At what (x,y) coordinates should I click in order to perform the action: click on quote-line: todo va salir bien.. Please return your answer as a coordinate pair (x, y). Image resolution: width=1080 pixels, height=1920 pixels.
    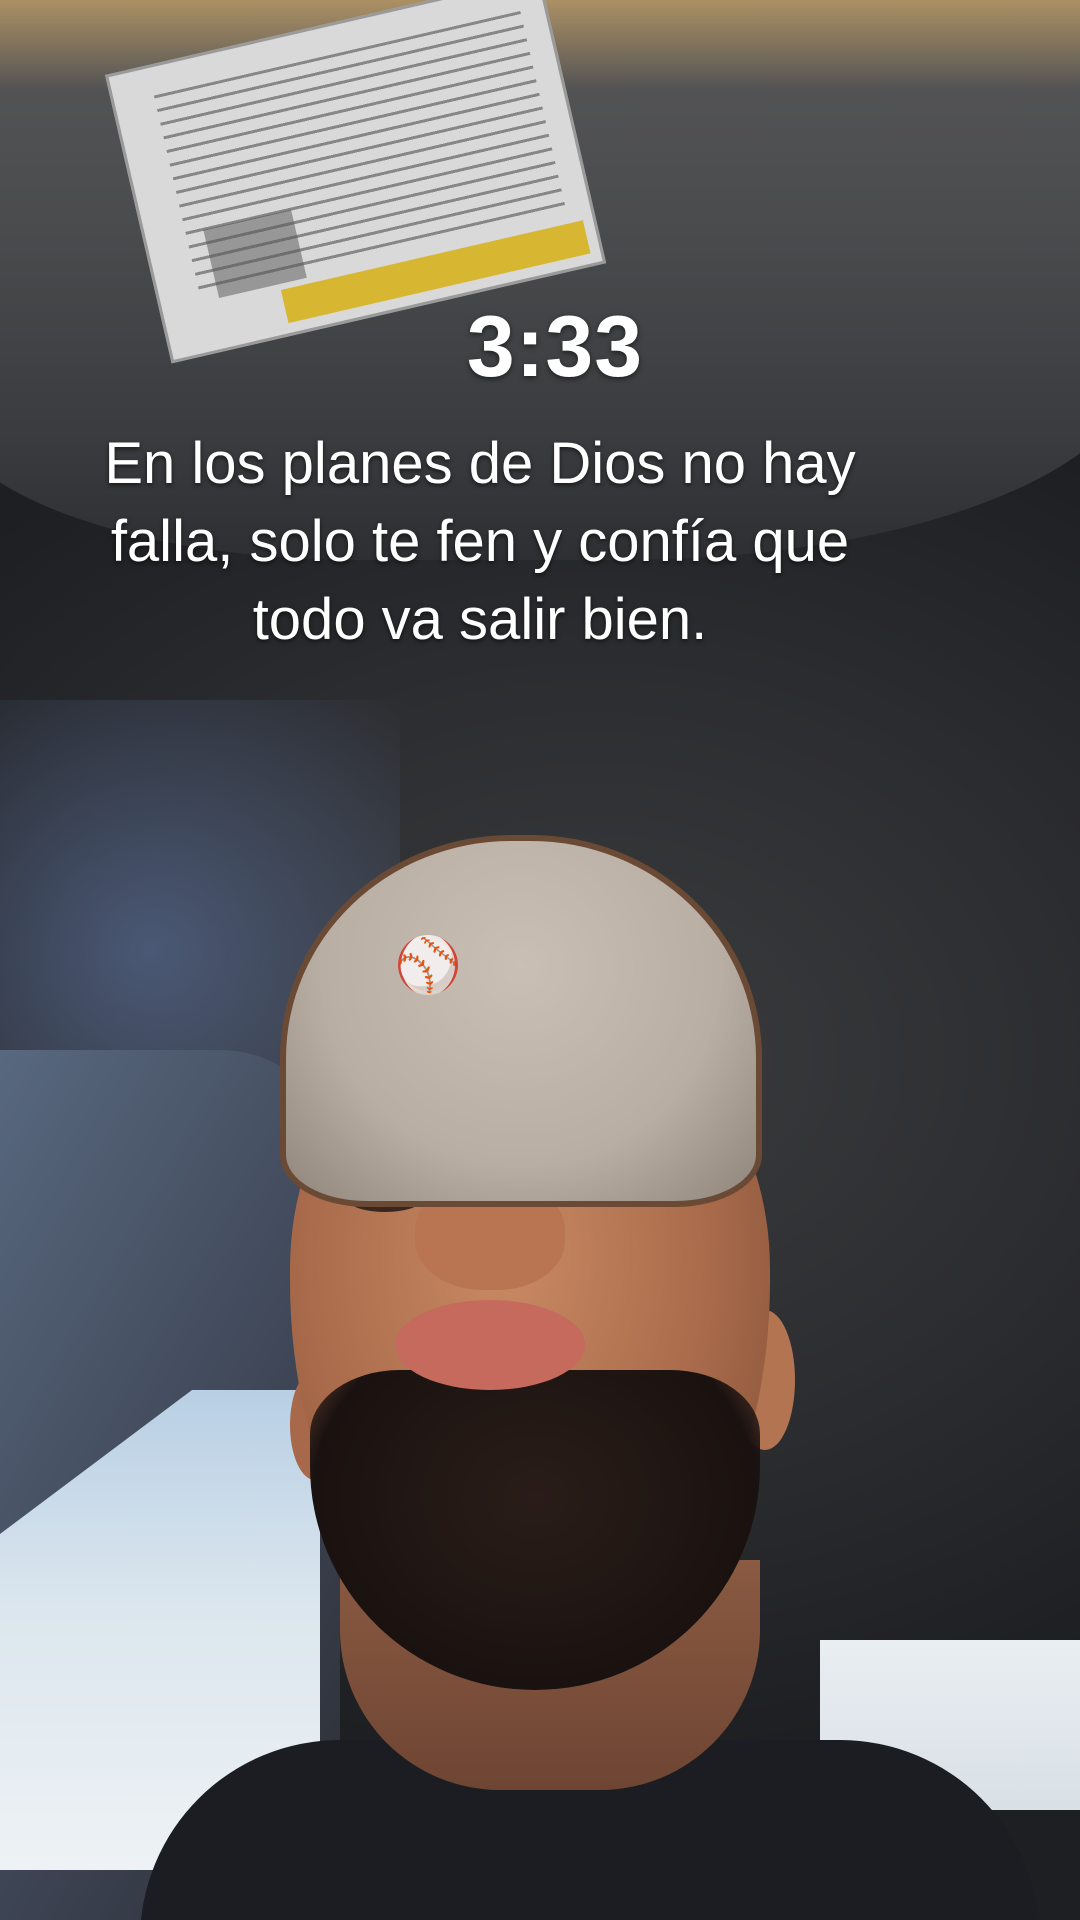
    Looking at the image, I should click on (480, 619).